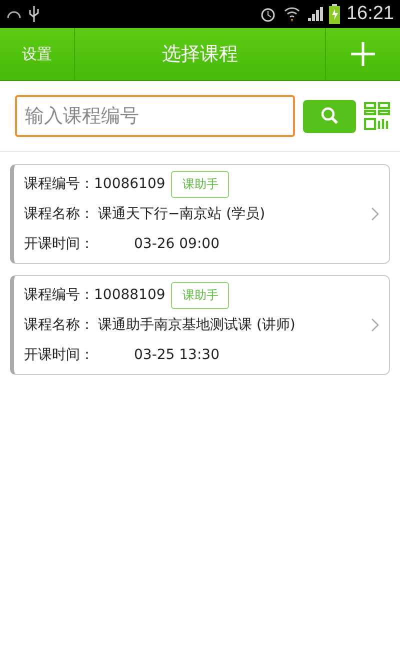  Describe the element at coordinates (177, 244) in the screenshot. I see `course-time: 03-26 09:00` at that location.